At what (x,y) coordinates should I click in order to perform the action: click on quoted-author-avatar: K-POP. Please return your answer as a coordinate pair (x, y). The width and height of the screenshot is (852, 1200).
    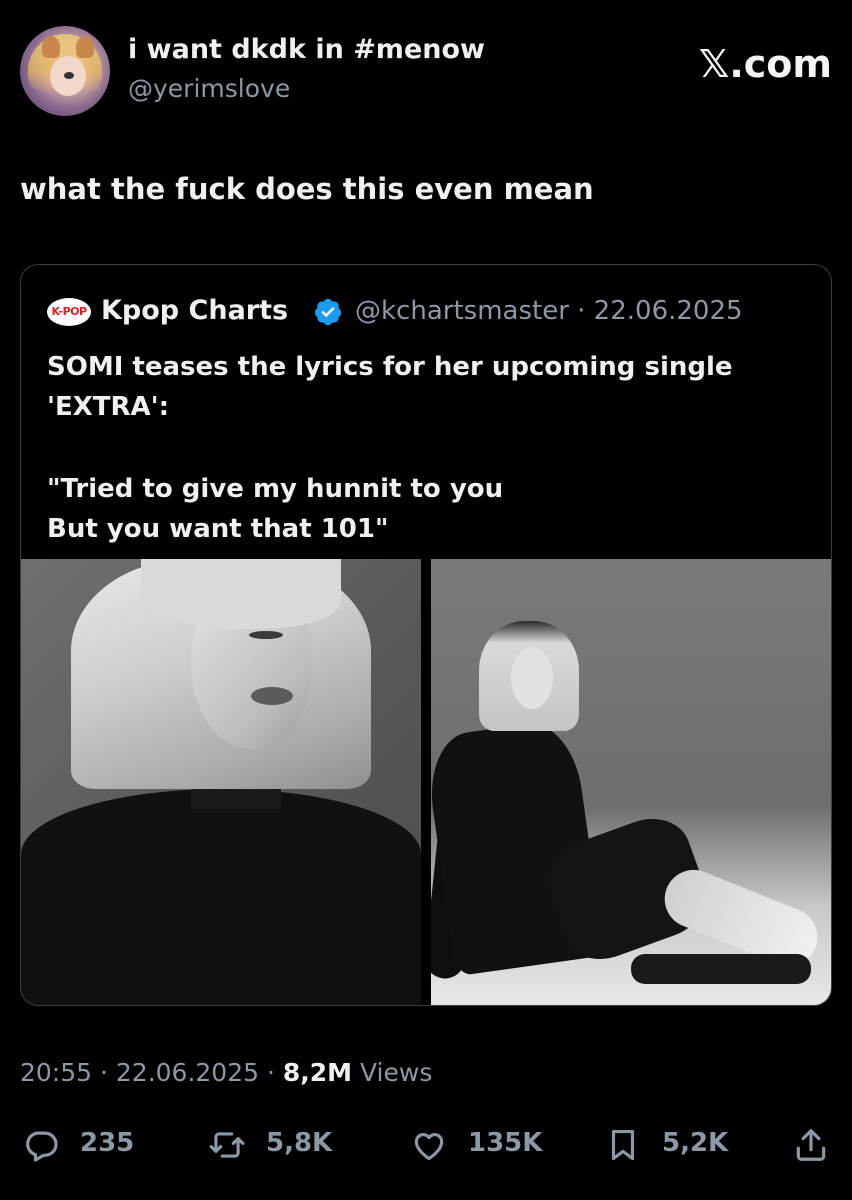
    Looking at the image, I should click on (69, 312).